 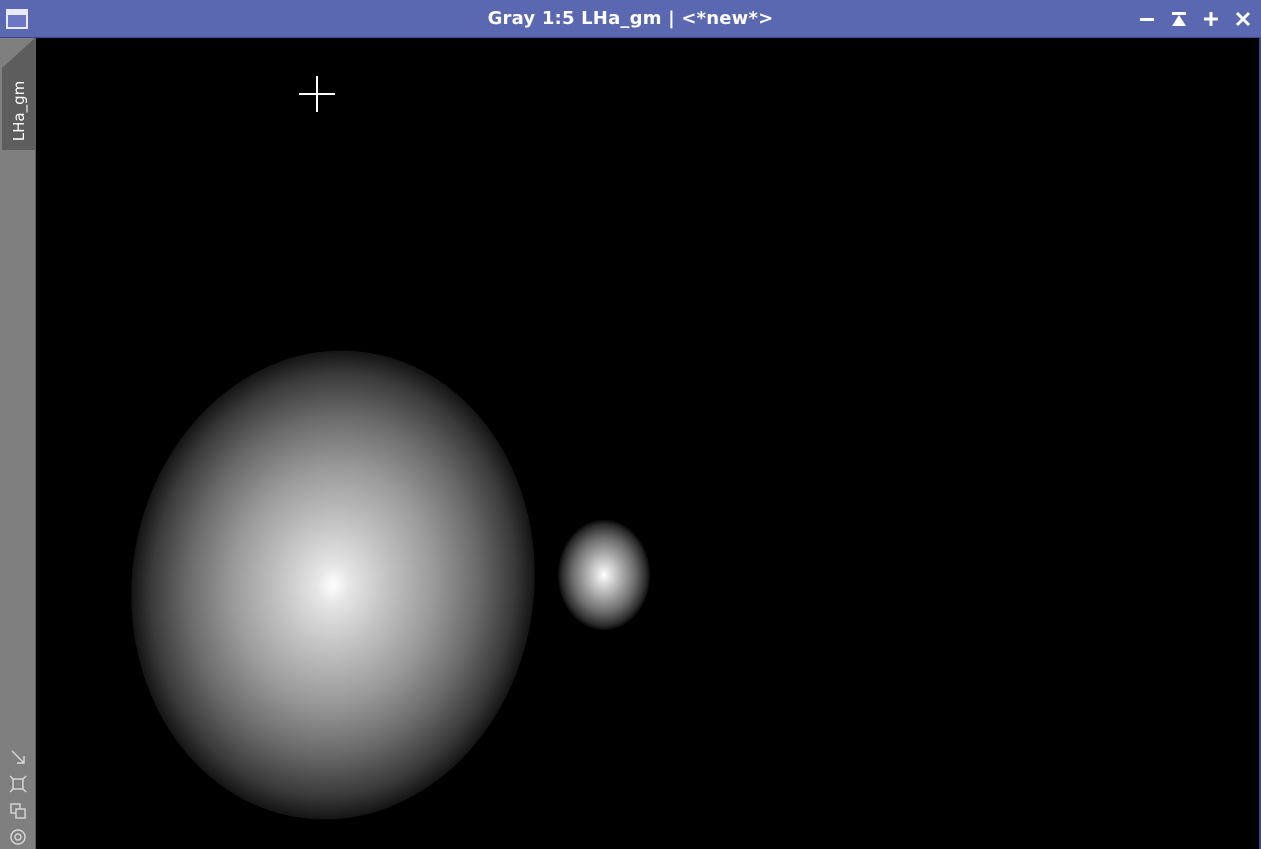 What do you see at coordinates (1147, 19) in the screenshot?
I see `minimize-icon` at bounding box center [1147, 19].